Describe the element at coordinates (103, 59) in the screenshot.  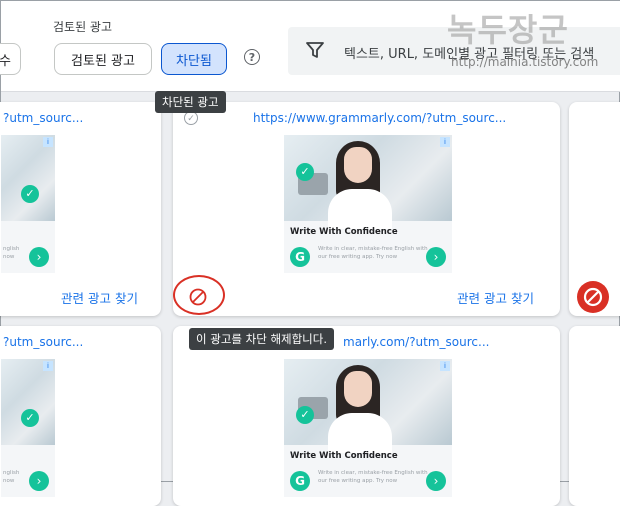
I see `reviewed-ads-button: 검토된 광고` at that location.